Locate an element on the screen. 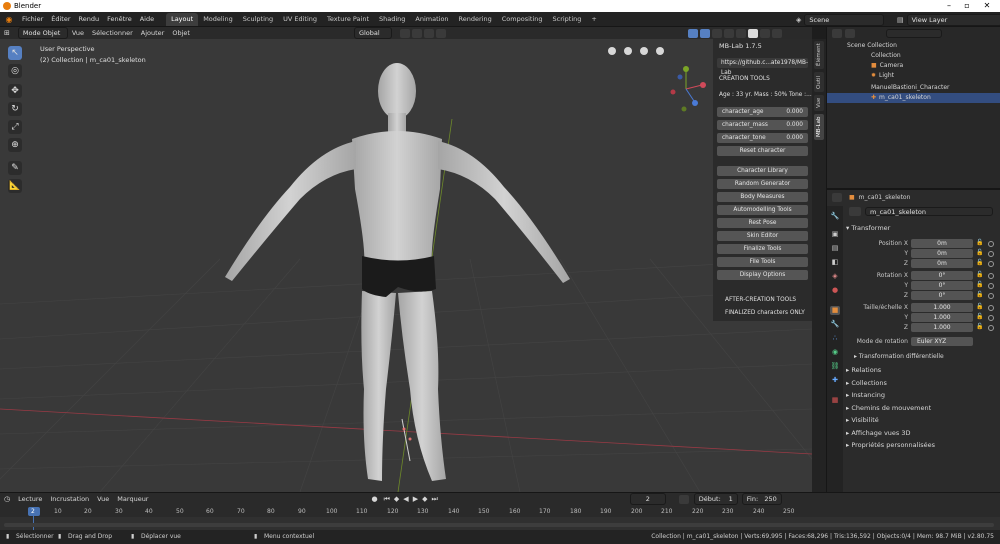 The width and height of the screenshot is (1000, 544). tab-modeling: Modeling is located at coordinates (218, 19).